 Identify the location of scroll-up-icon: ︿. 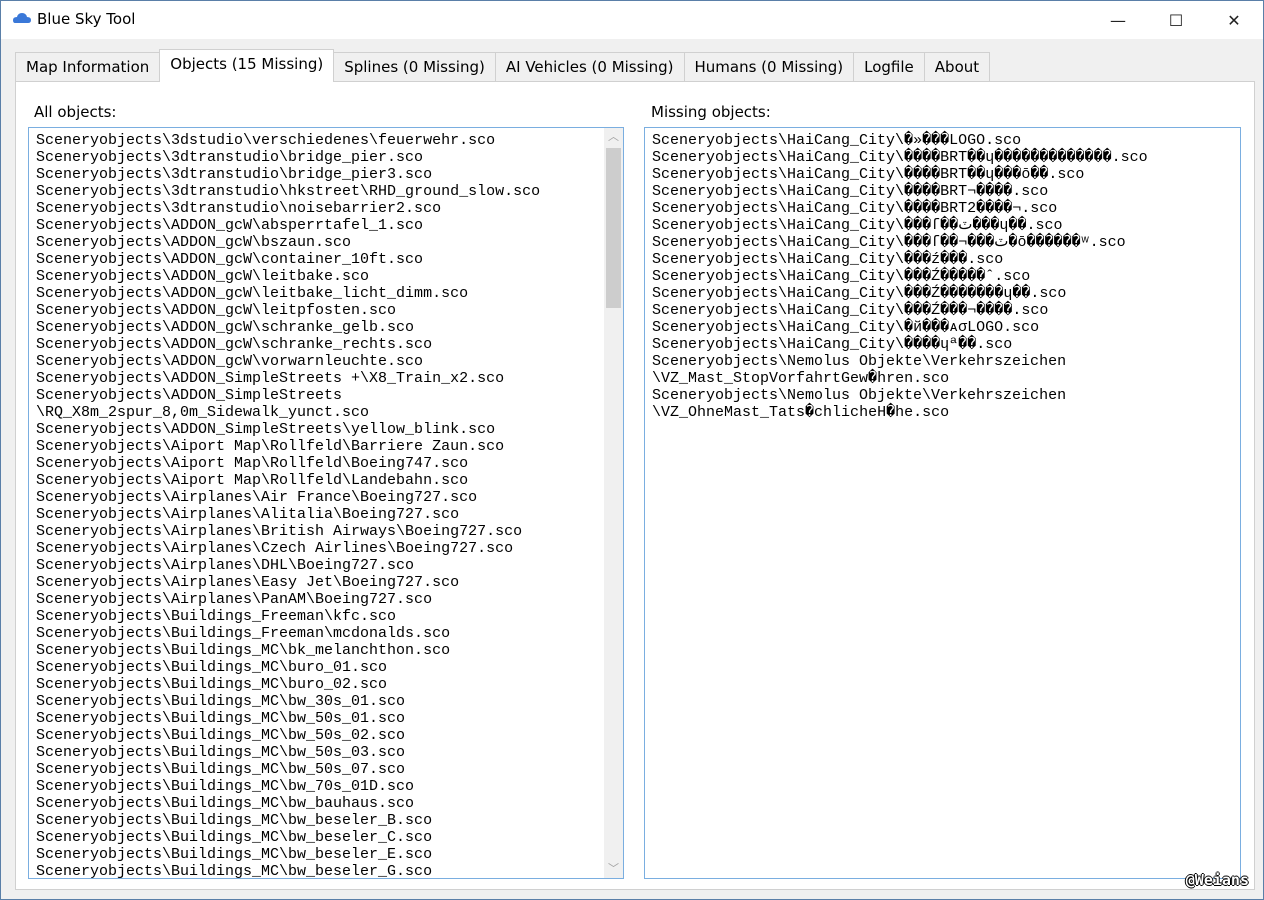
(613, 137).